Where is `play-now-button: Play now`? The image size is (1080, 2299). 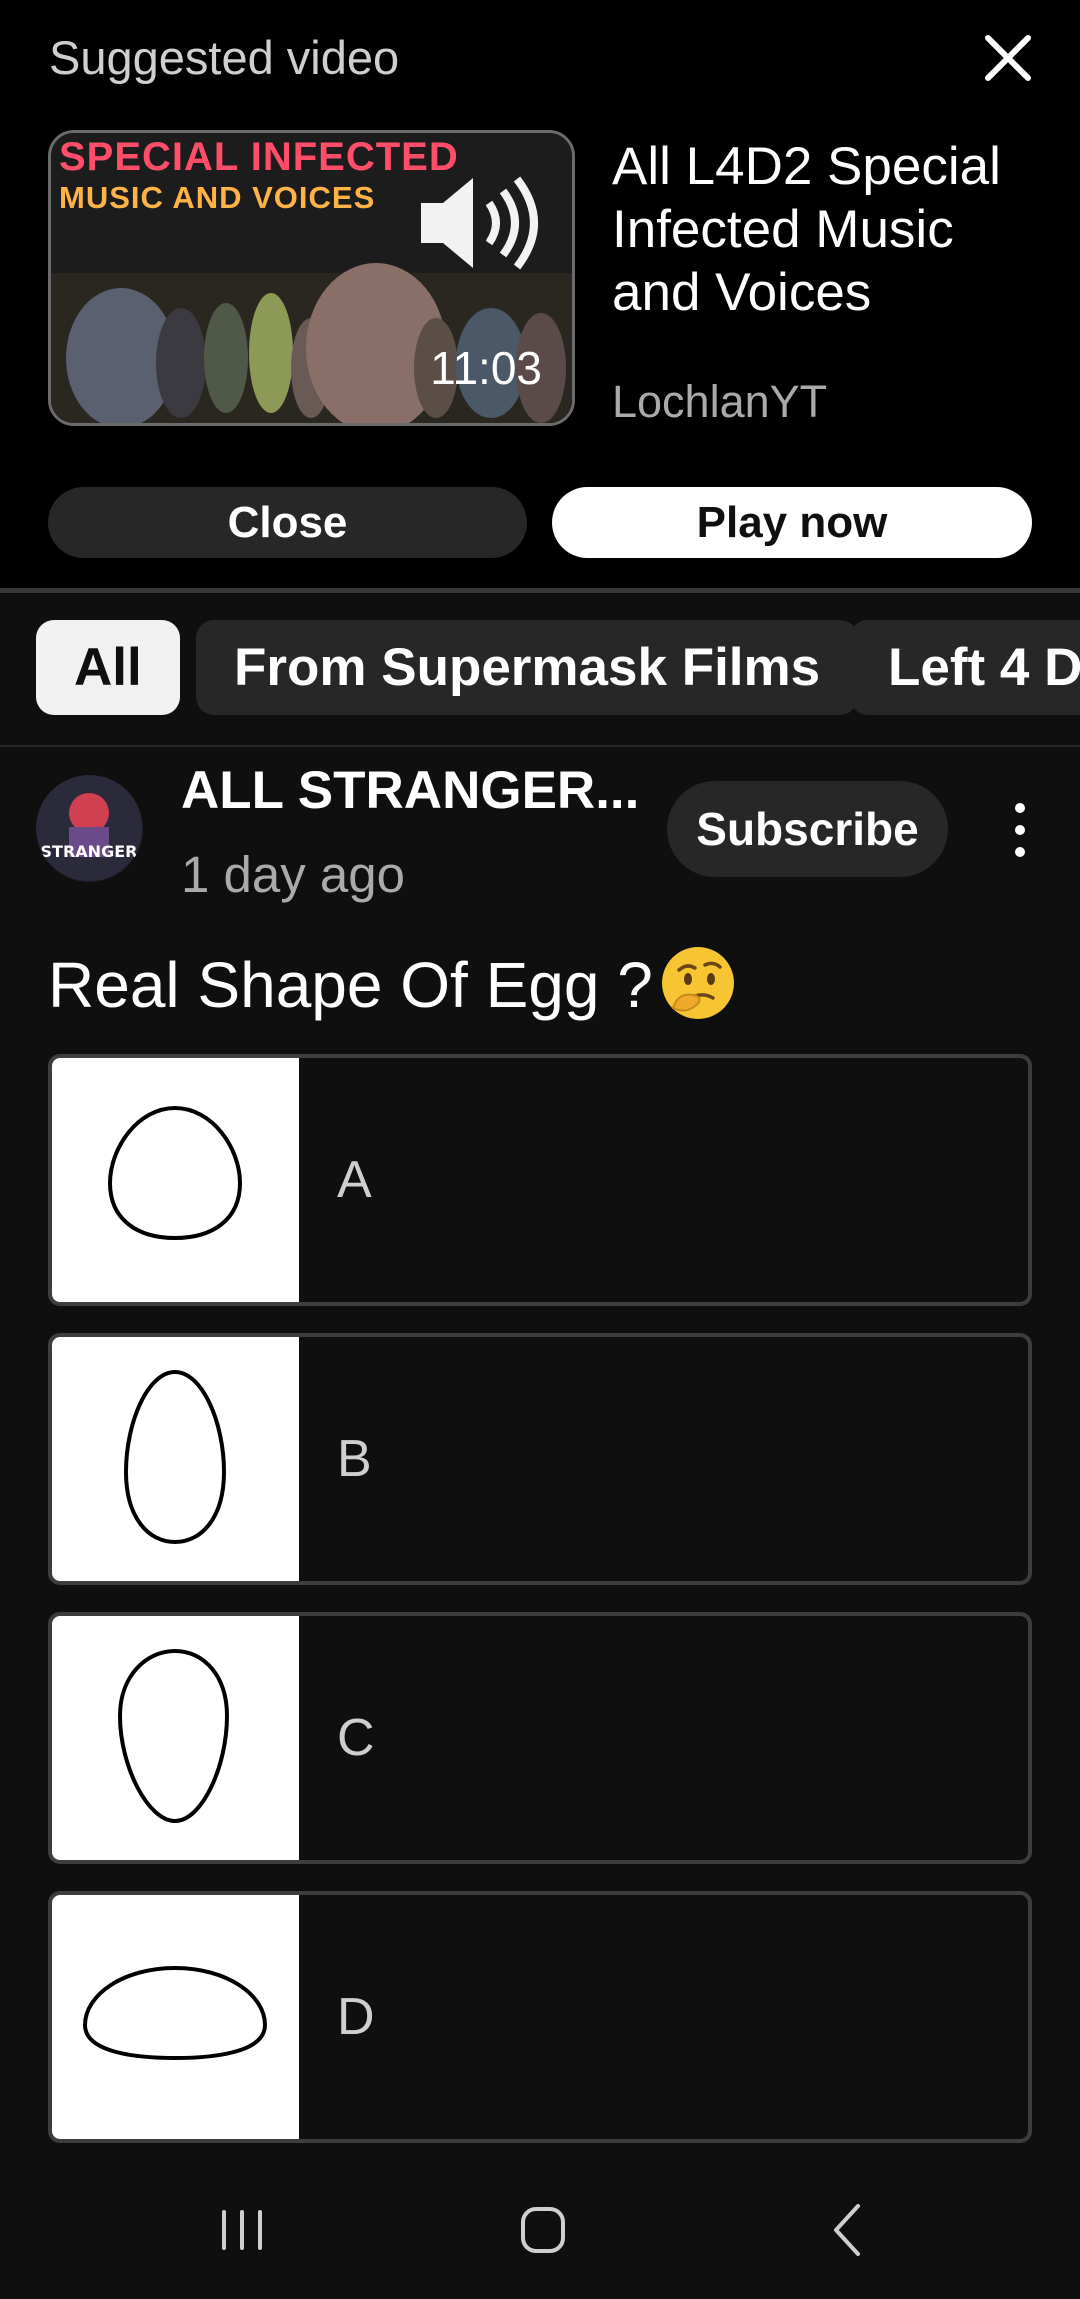
play-now-button: Play now is located at coordinates (792, 522).